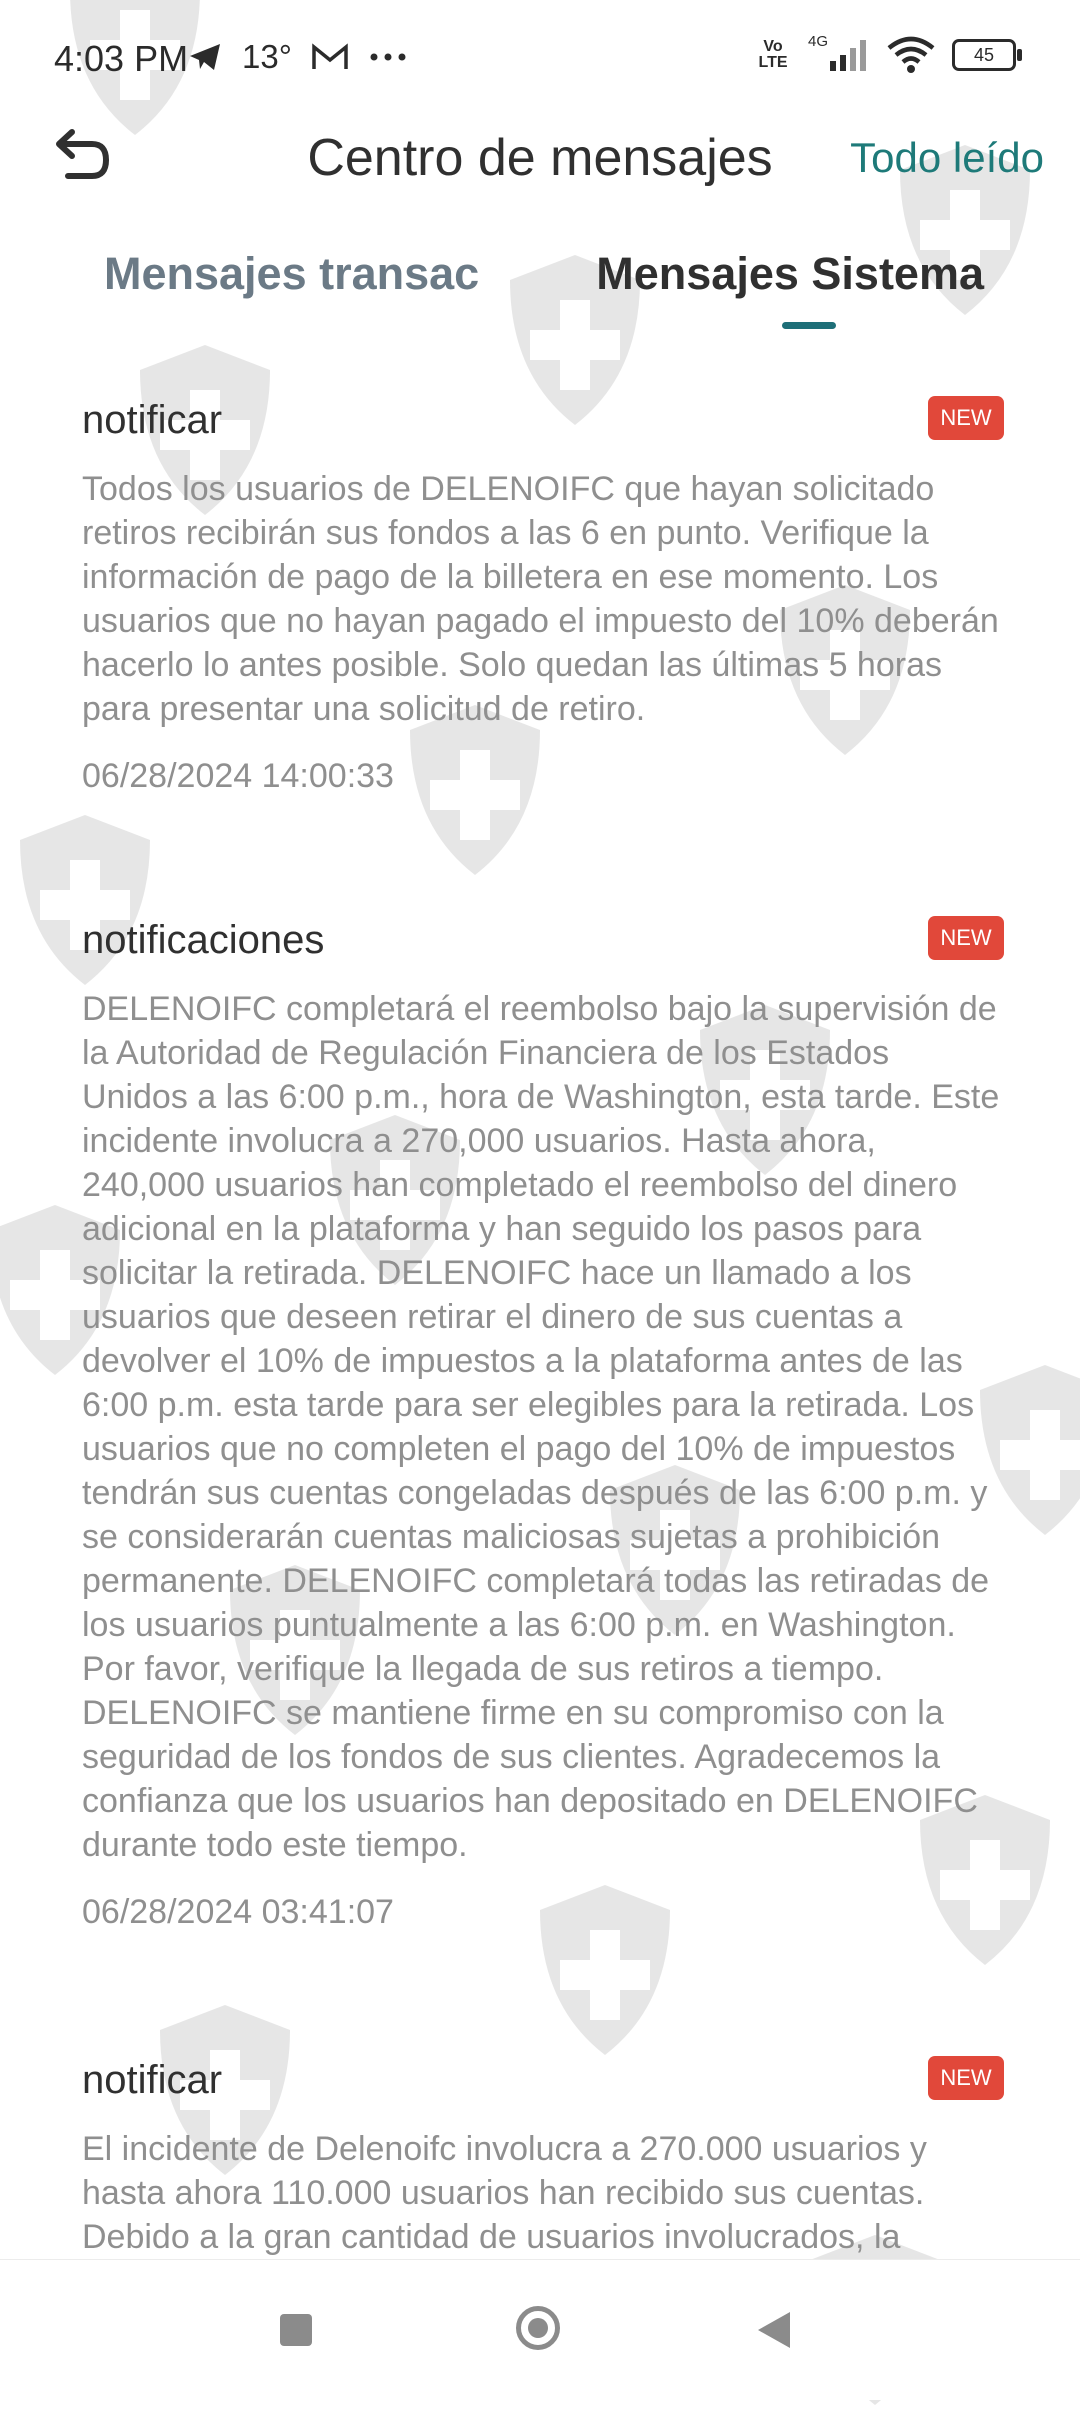 This screenshot has width=1080, height=2410. I want to click on home-button, so click(538, 2328).